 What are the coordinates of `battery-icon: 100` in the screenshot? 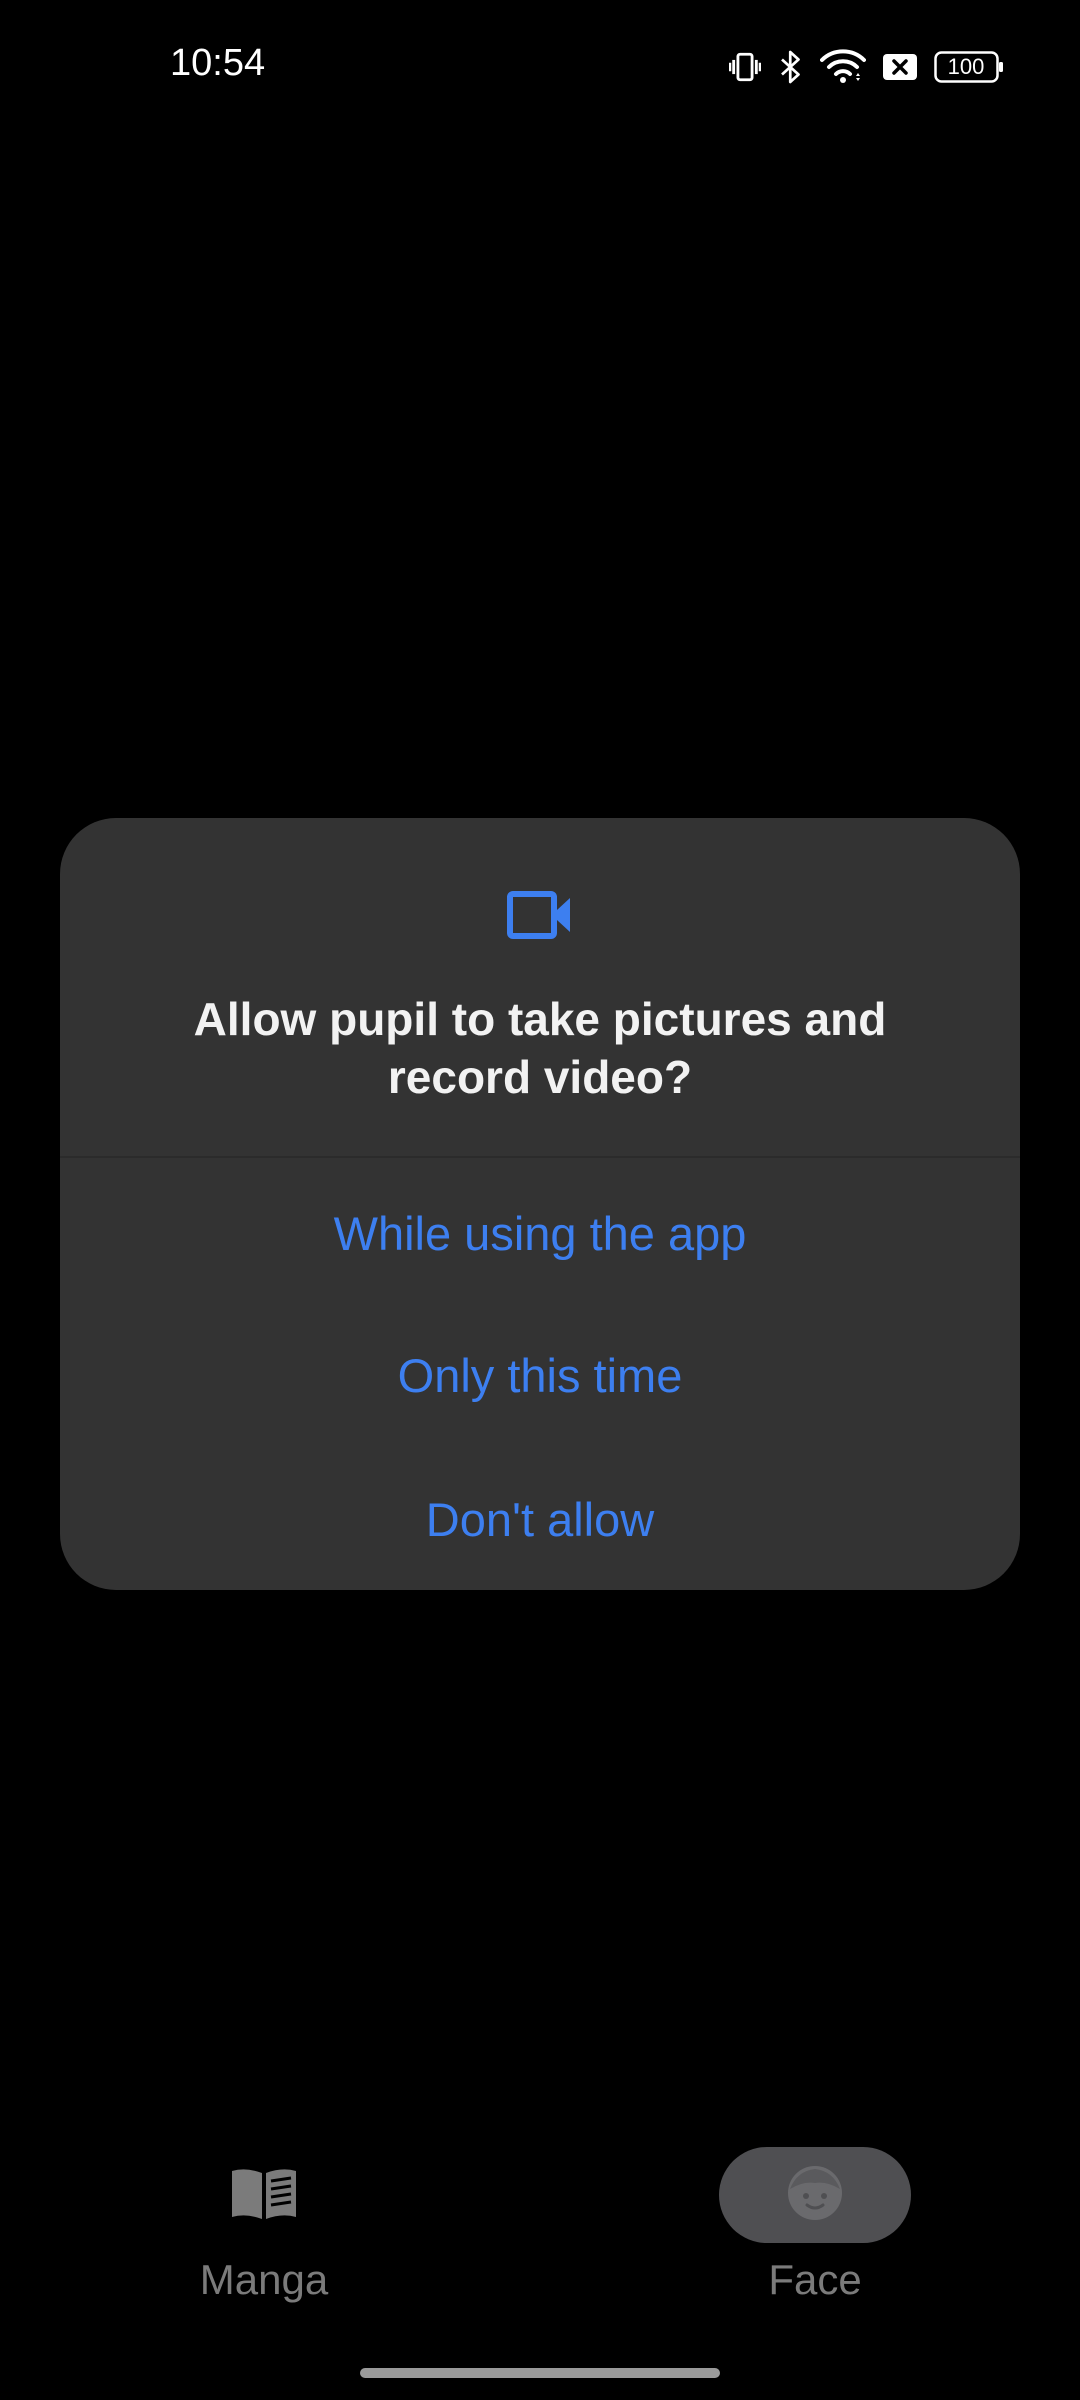 It's located at (969, 67).